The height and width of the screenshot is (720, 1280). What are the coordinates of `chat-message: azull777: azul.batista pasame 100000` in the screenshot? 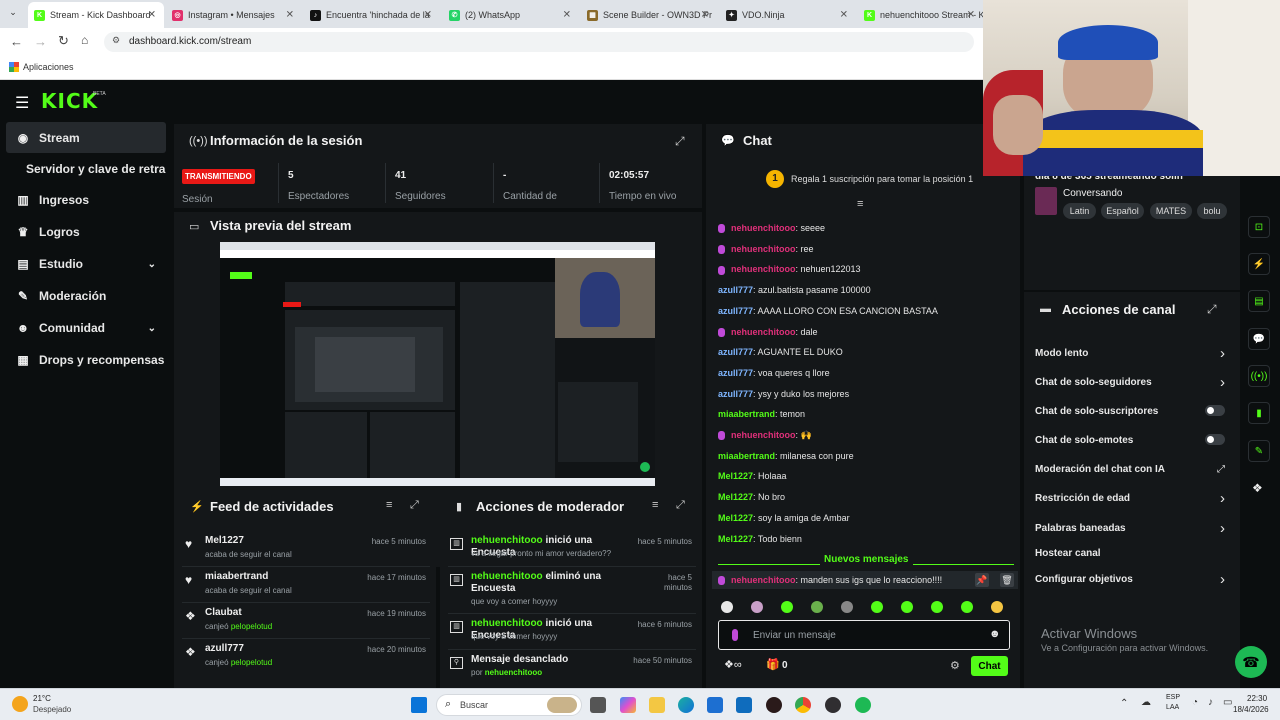 It's located at (794, 290).